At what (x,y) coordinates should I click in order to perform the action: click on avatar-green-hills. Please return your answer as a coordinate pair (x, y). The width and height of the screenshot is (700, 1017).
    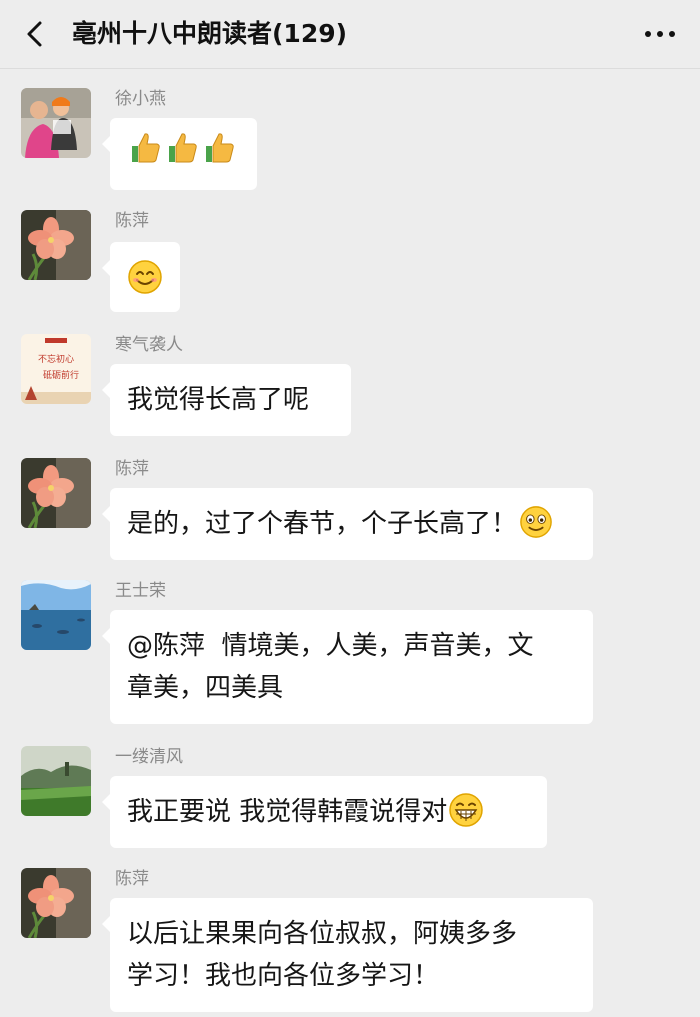
    Looking at the image, I should click on (56, 781).